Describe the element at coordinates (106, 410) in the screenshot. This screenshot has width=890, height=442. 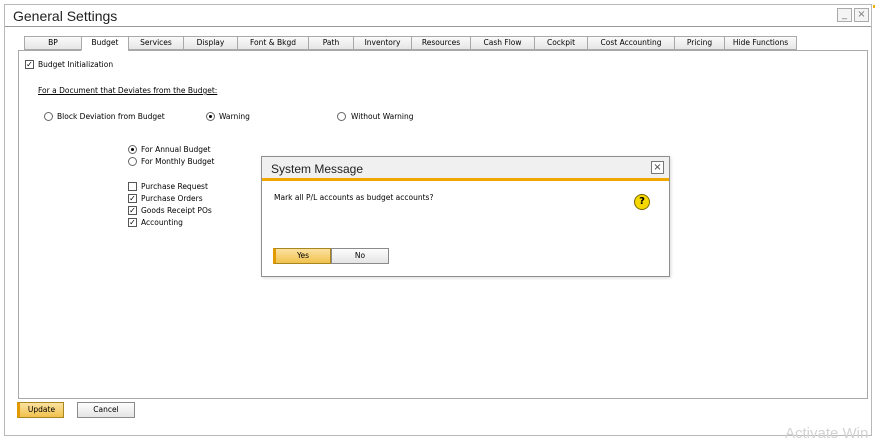
I see `cancel-button: Cancel` at that location.